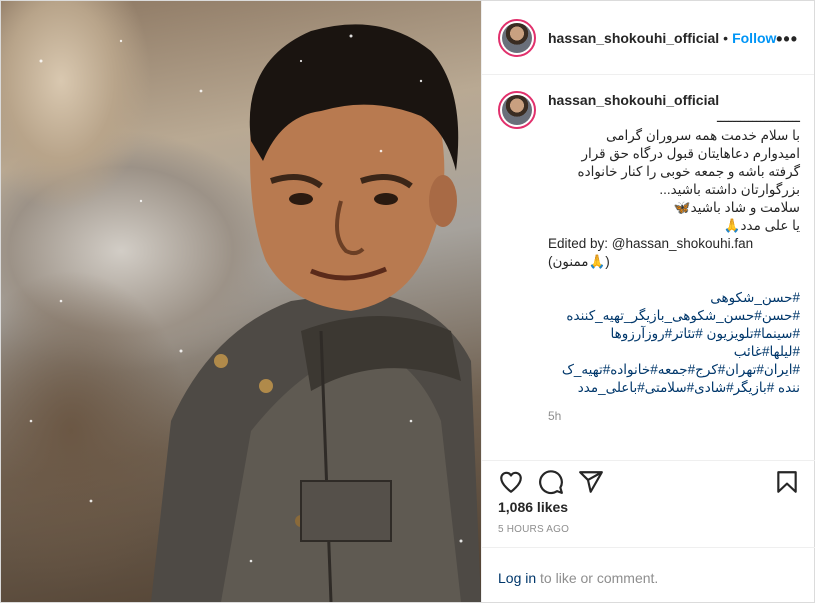 This screenshot has width=815, height=603. I want to click on heart-icon, so click(511, 482).